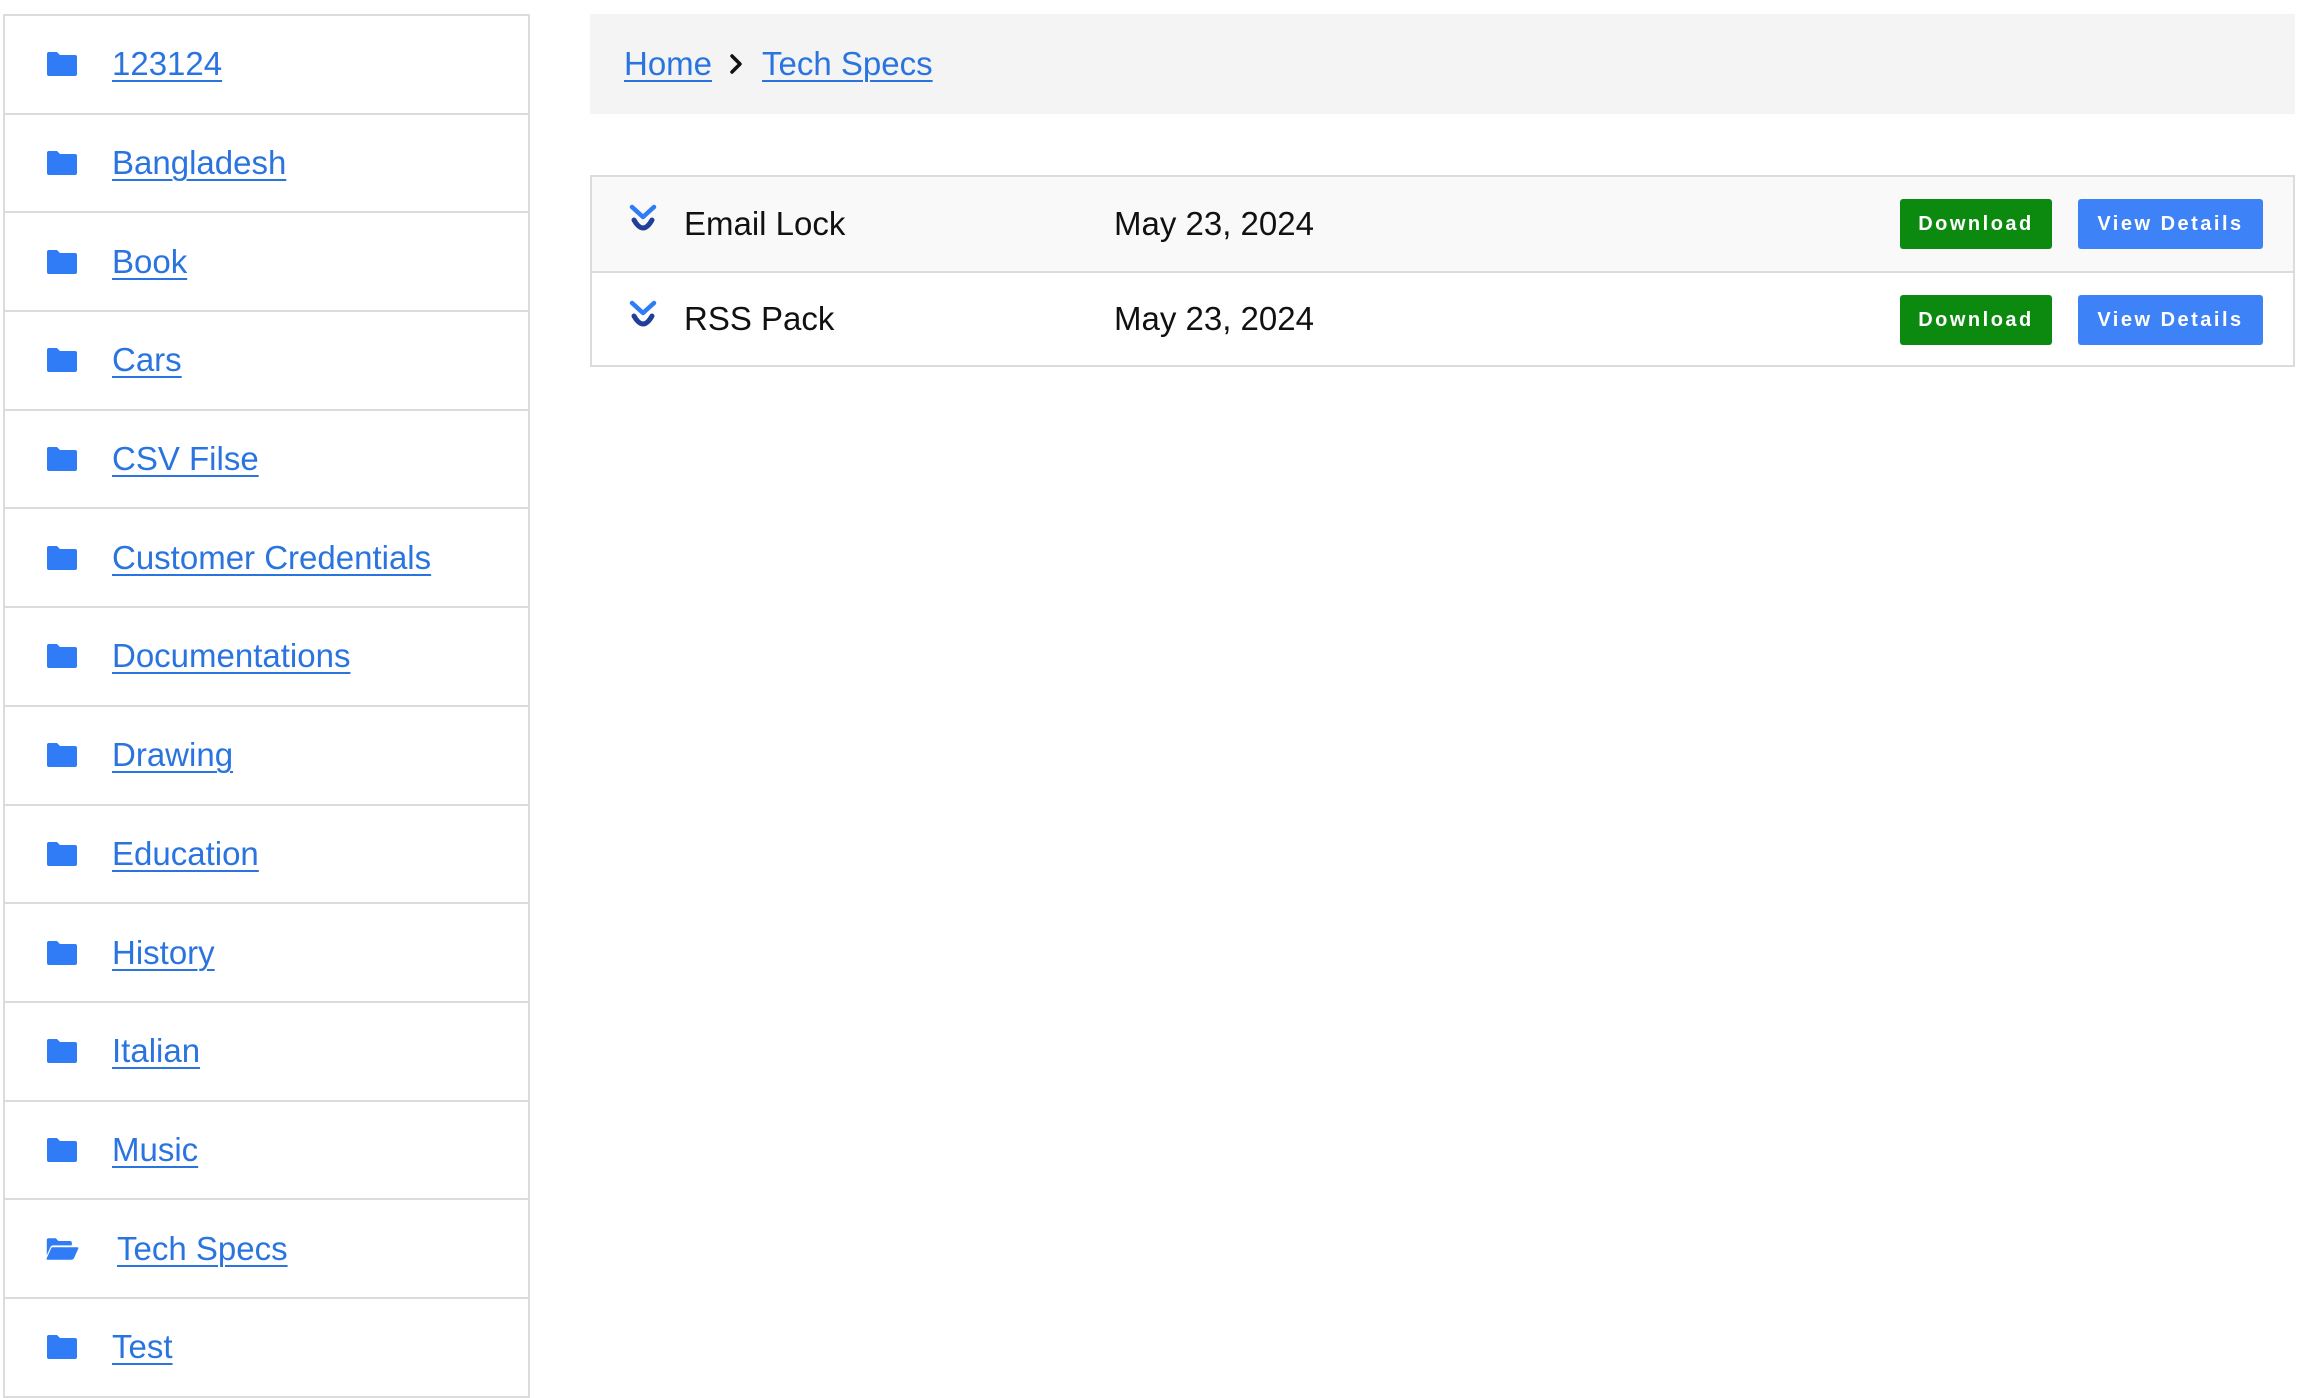  What do you see at coordinates (736, 64) in the screenshot?
I see `chevron-right-icon` at bounding box center [736, 64].